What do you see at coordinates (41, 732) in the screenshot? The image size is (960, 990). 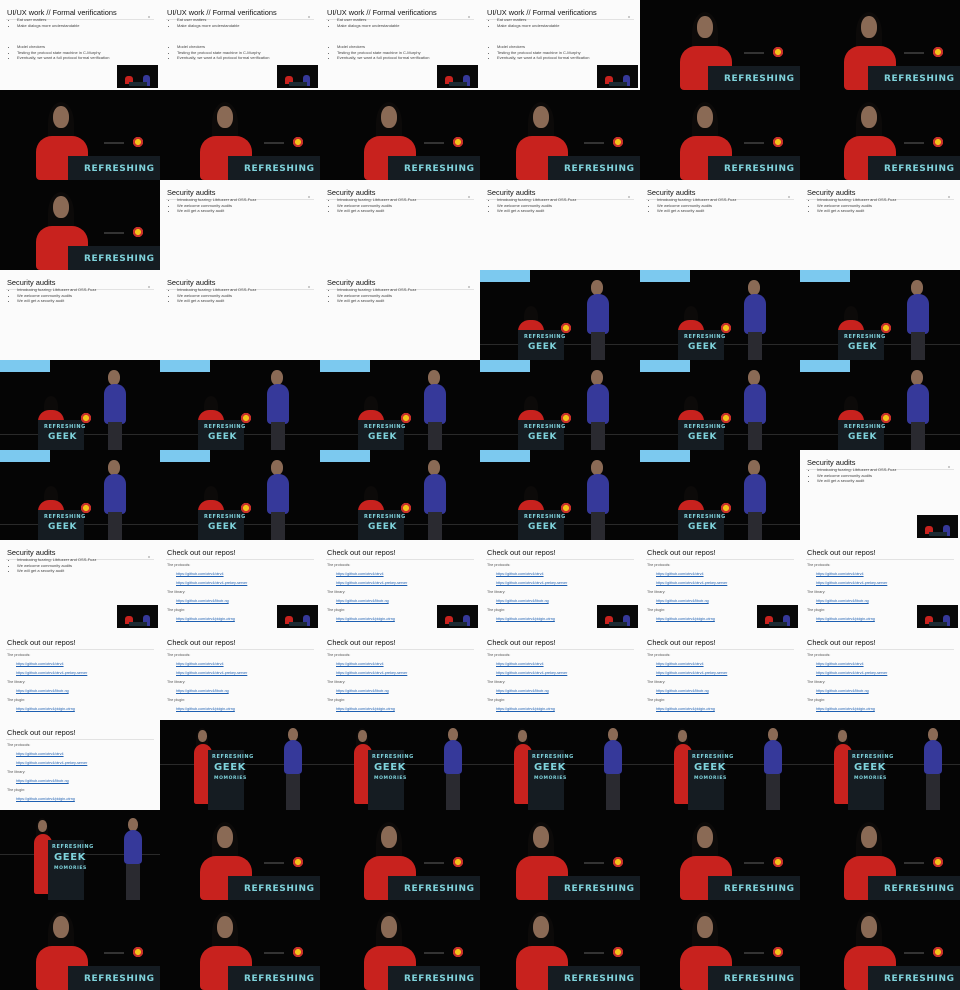 I see `slide-title: Check out our repos!` at bounding box center [41, 732].